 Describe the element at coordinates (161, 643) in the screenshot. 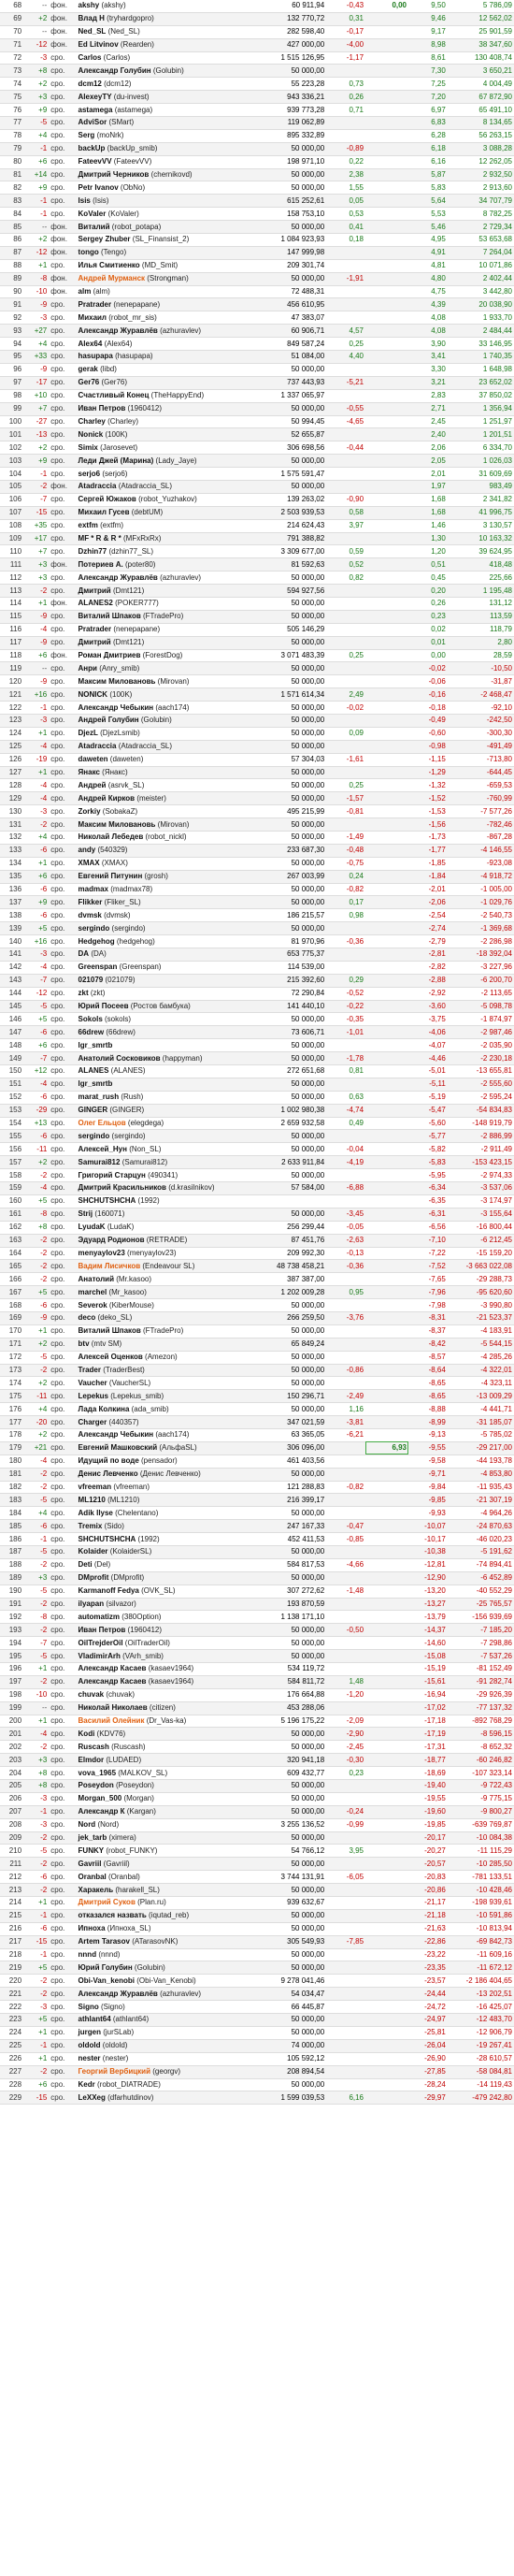

I see `participant-name-cell: Дмитрий (Dmt121)` at that location.